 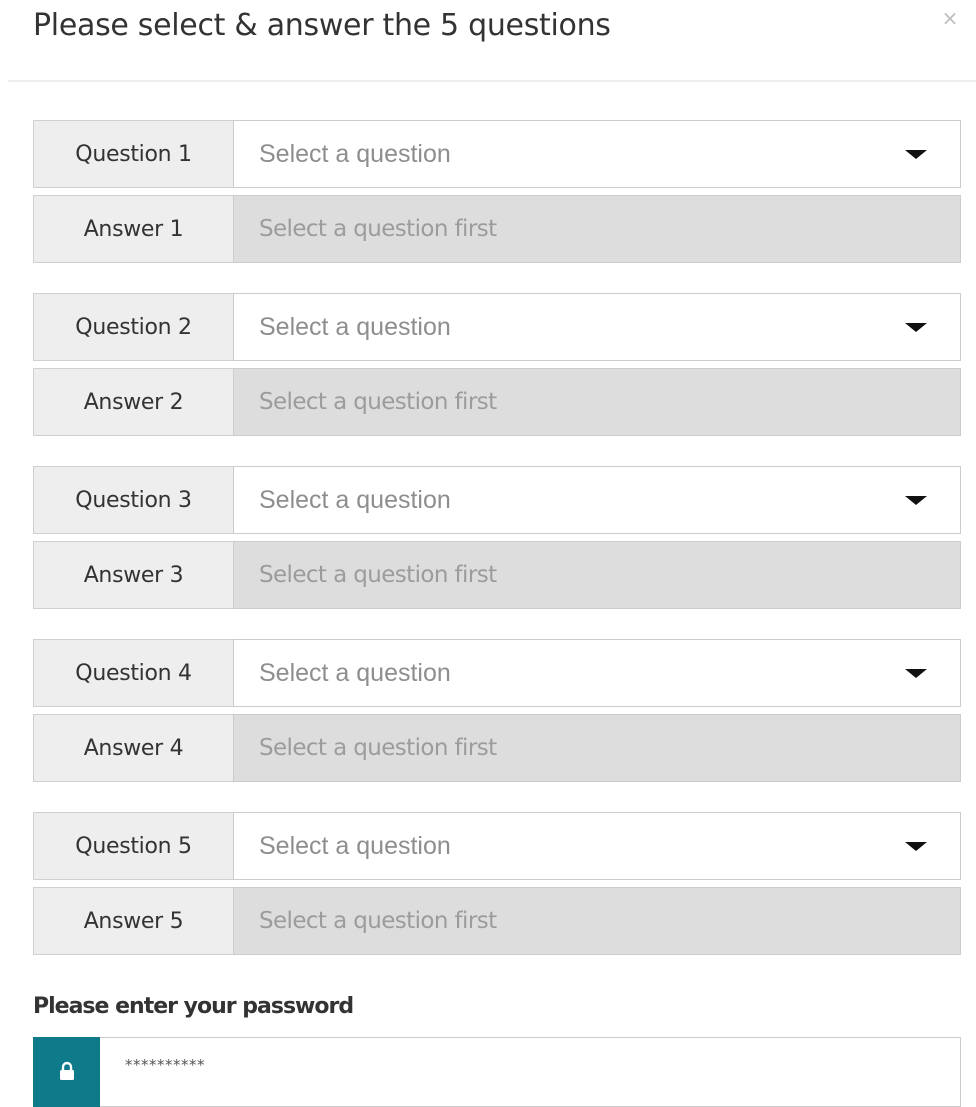 I want to click on question-row-5: Question 5 Select a question, so click(x=497, y=846).